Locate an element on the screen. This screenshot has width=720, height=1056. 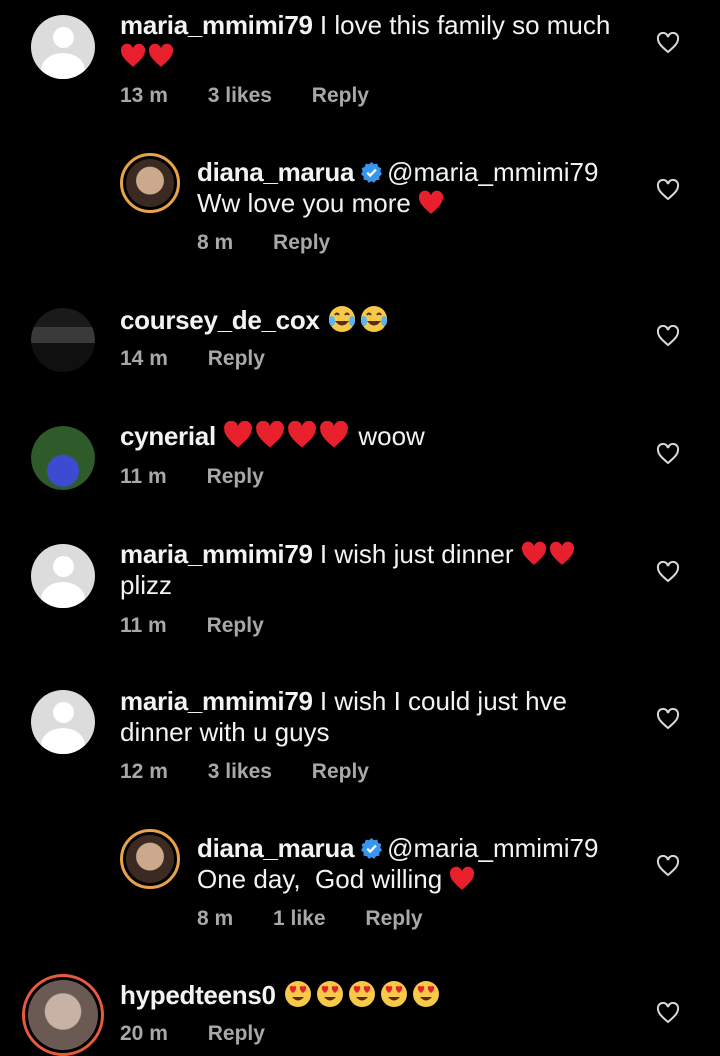
comment-meta: 13 m 3 likes Reply is located at coordinates (261, 96).